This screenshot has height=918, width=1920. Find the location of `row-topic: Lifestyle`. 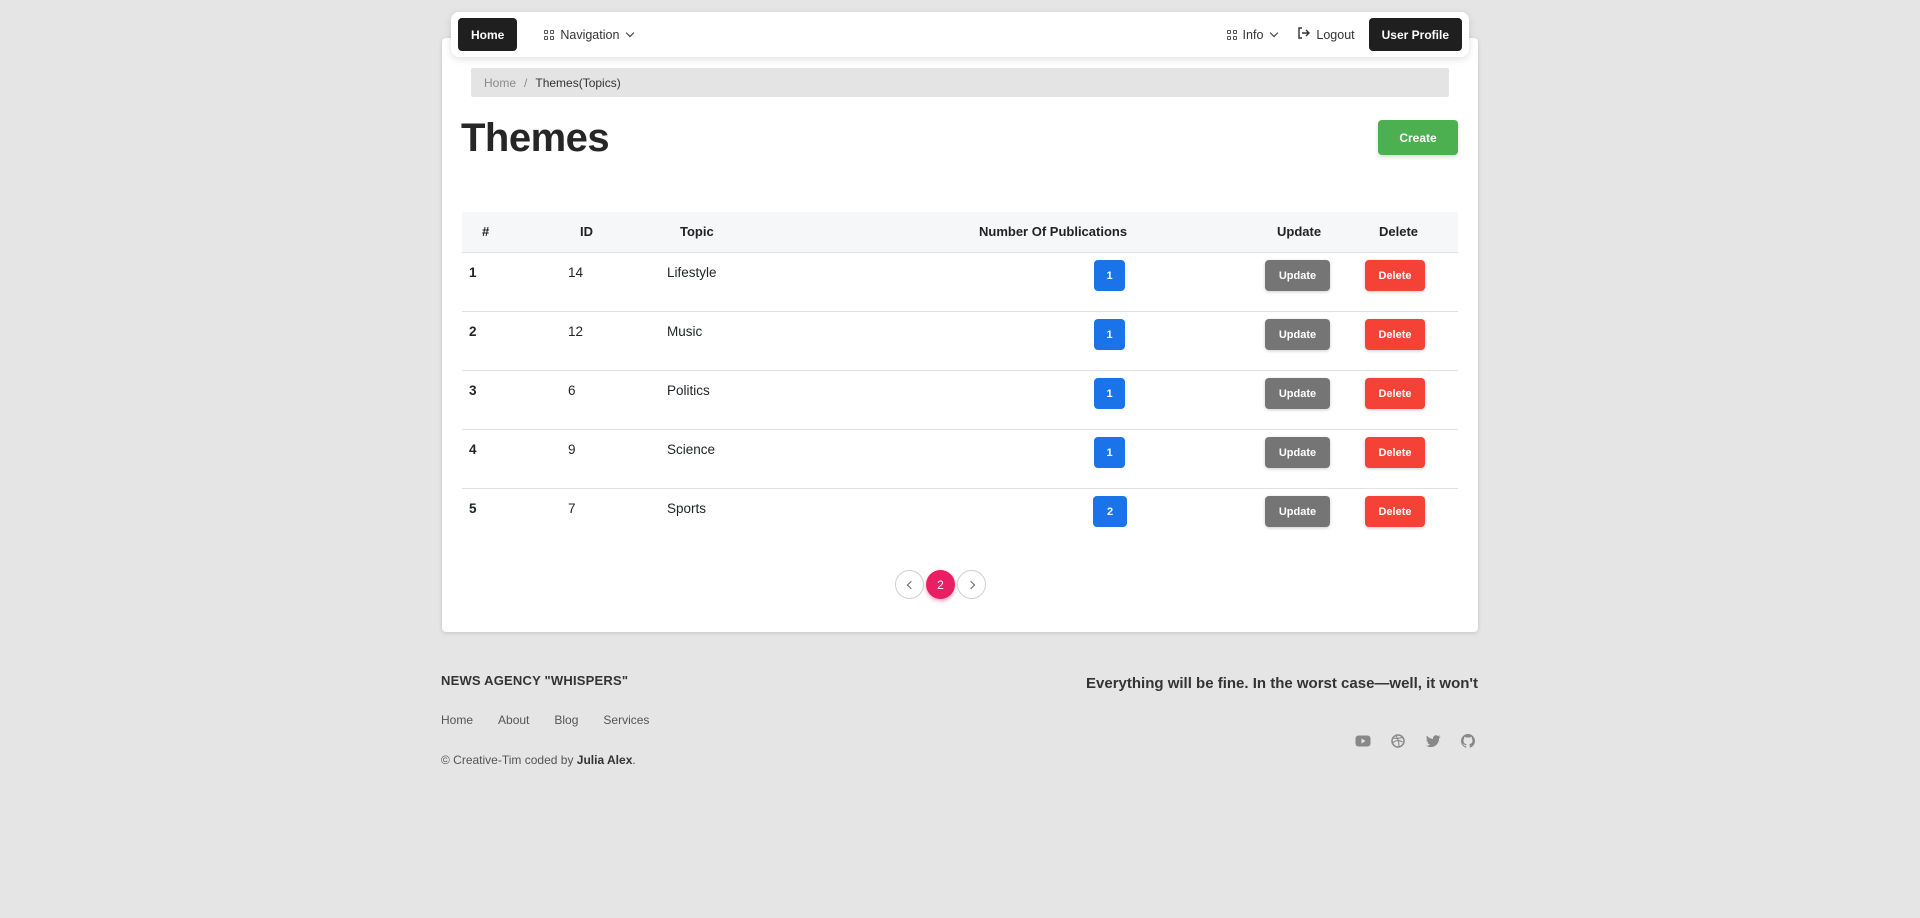

row-topic: Lifestyle is located at coordinates (692, 272).